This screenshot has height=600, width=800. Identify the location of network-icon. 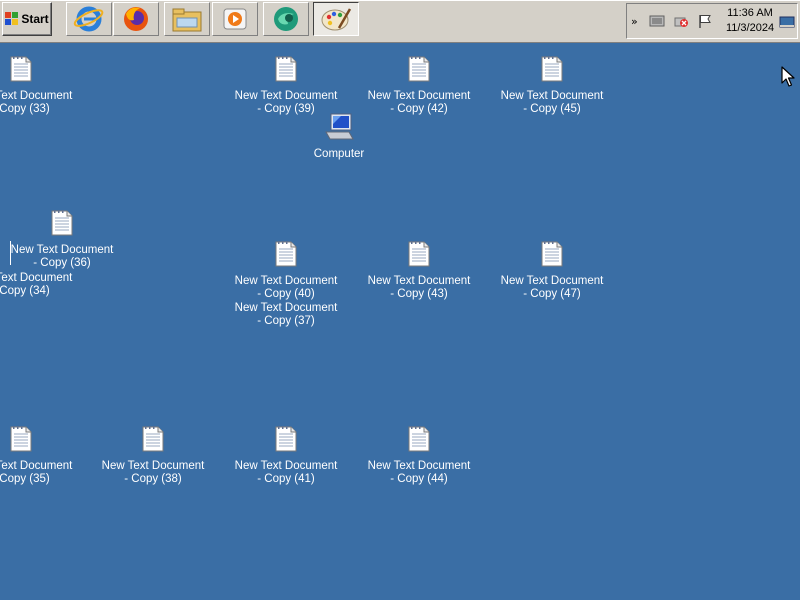
(657, 21).